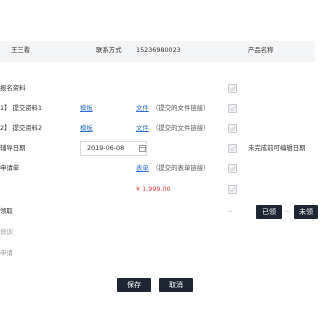  What do you see at coordinates (142, 148) in the screenshot?
I see `calendar-icon` at bounding box center [142, 148].